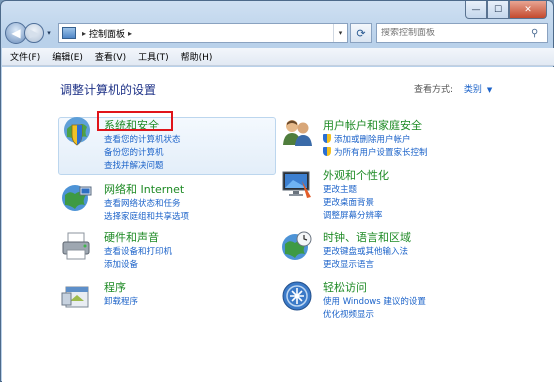 This screenshot has height=382, width=554. Describe the element at coordinates (77, 131) in the screenshot. I see `shield-globe-icon` at that location.